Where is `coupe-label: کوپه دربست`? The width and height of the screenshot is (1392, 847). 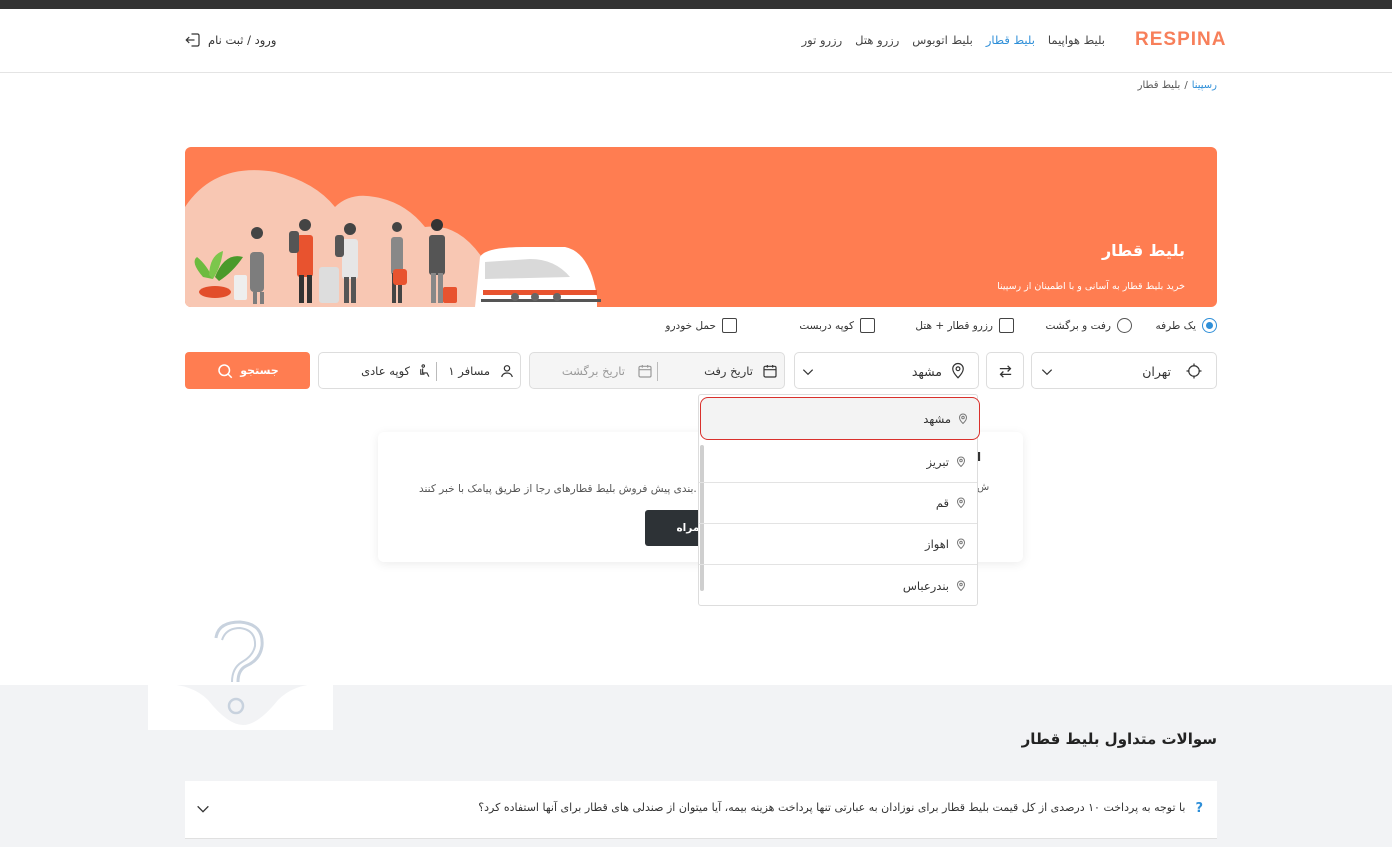 coupe-label: کوپه دربست is located at coordinates (826, 325).